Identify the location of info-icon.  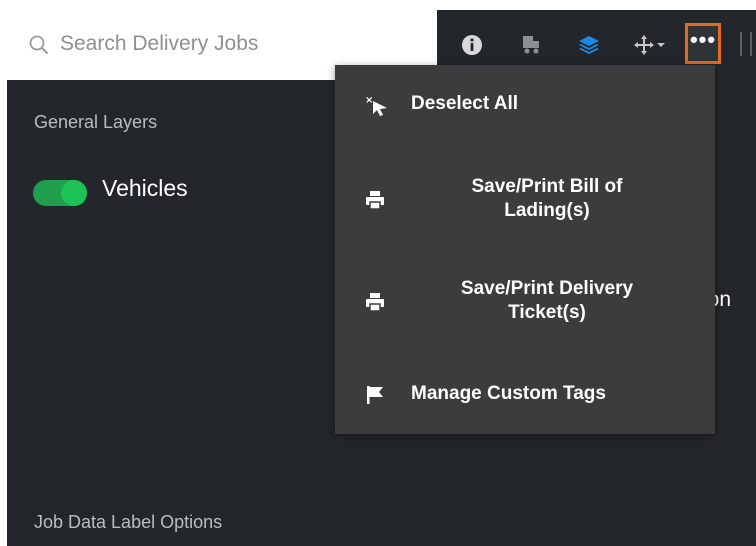
(472, 45).